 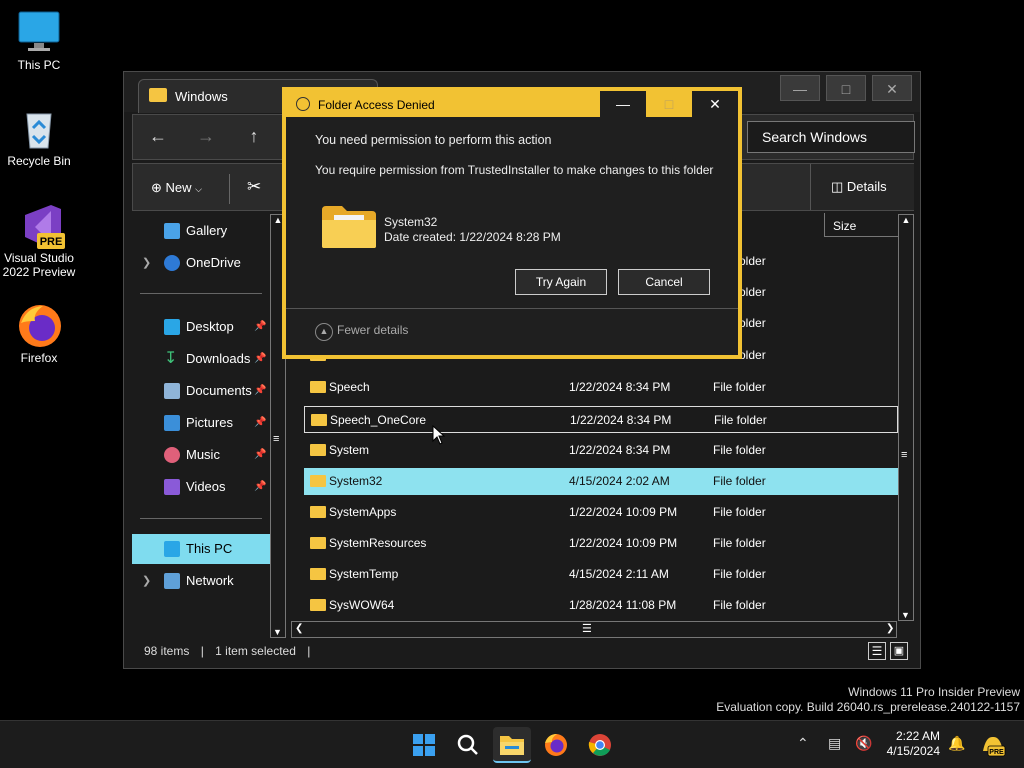 What do you see at coordinates (863, 743) in the screenshot?
I see `volume-muted-icon: 🔇` at bounding box center [863, 743].